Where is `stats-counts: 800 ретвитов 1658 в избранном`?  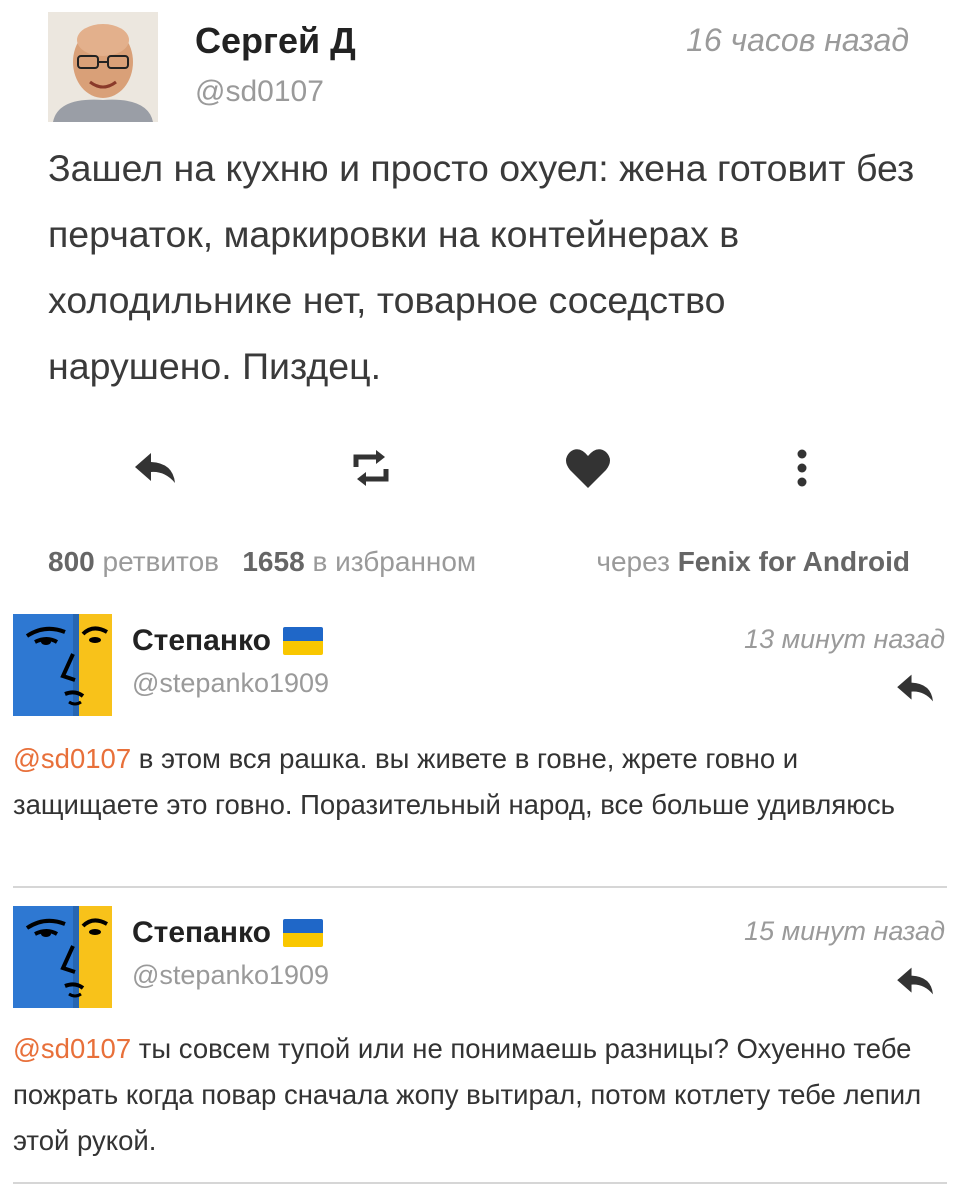 stats-counts: 800 ретвитов 1658 в избранном is located at coordinates (262, 562).